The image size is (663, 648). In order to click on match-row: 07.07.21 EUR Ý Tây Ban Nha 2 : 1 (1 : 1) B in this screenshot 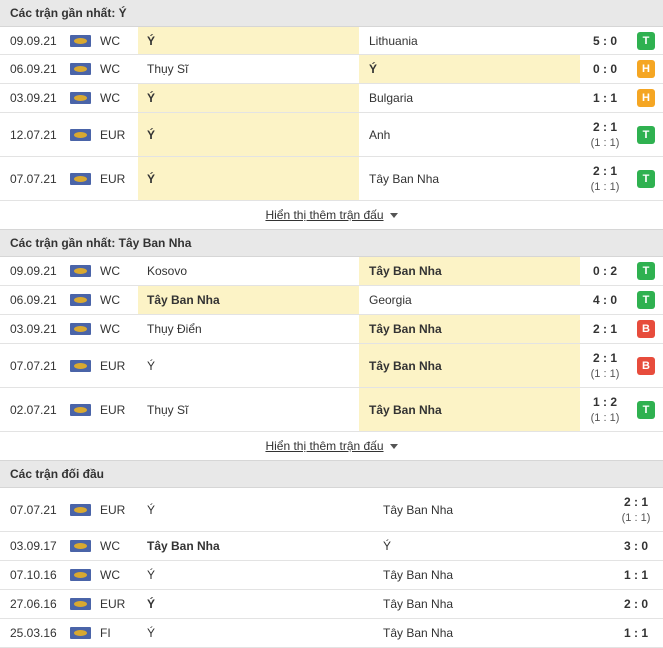, I will do `click(331, 366)`.